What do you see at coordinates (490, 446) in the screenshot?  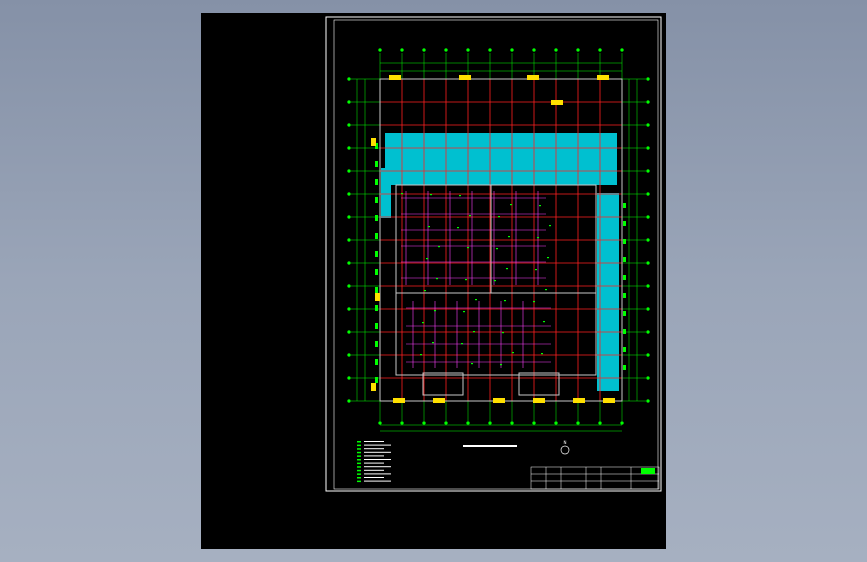 I see `plan-title-underline` at bounding box center [490, 446].